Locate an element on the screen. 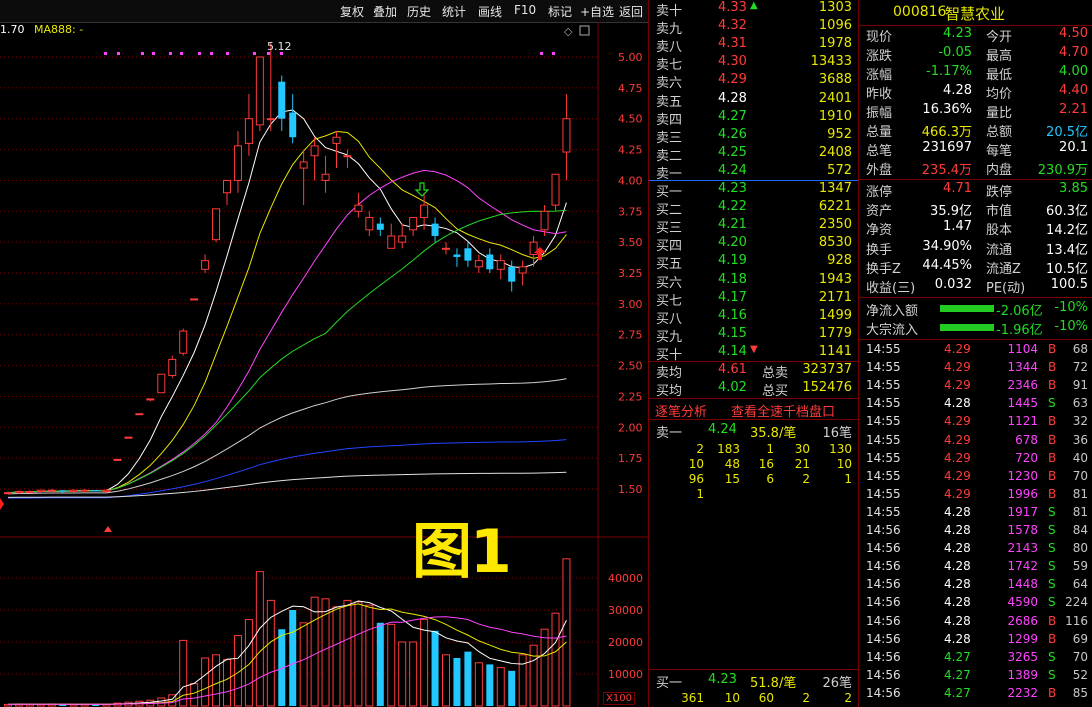  flow-pct: -10% is located at coordinates (1071, 307).